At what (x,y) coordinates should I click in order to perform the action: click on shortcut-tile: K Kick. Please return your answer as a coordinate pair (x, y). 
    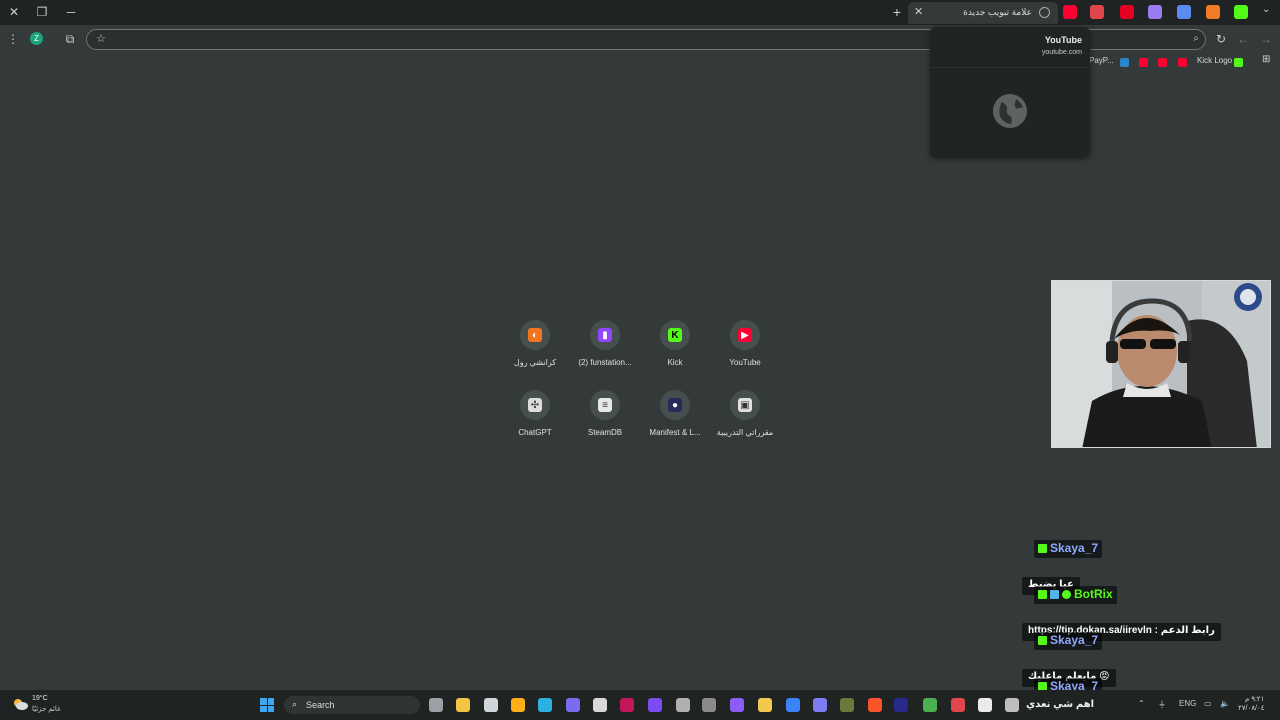
    Looking at the image, I should click on (675, 343).